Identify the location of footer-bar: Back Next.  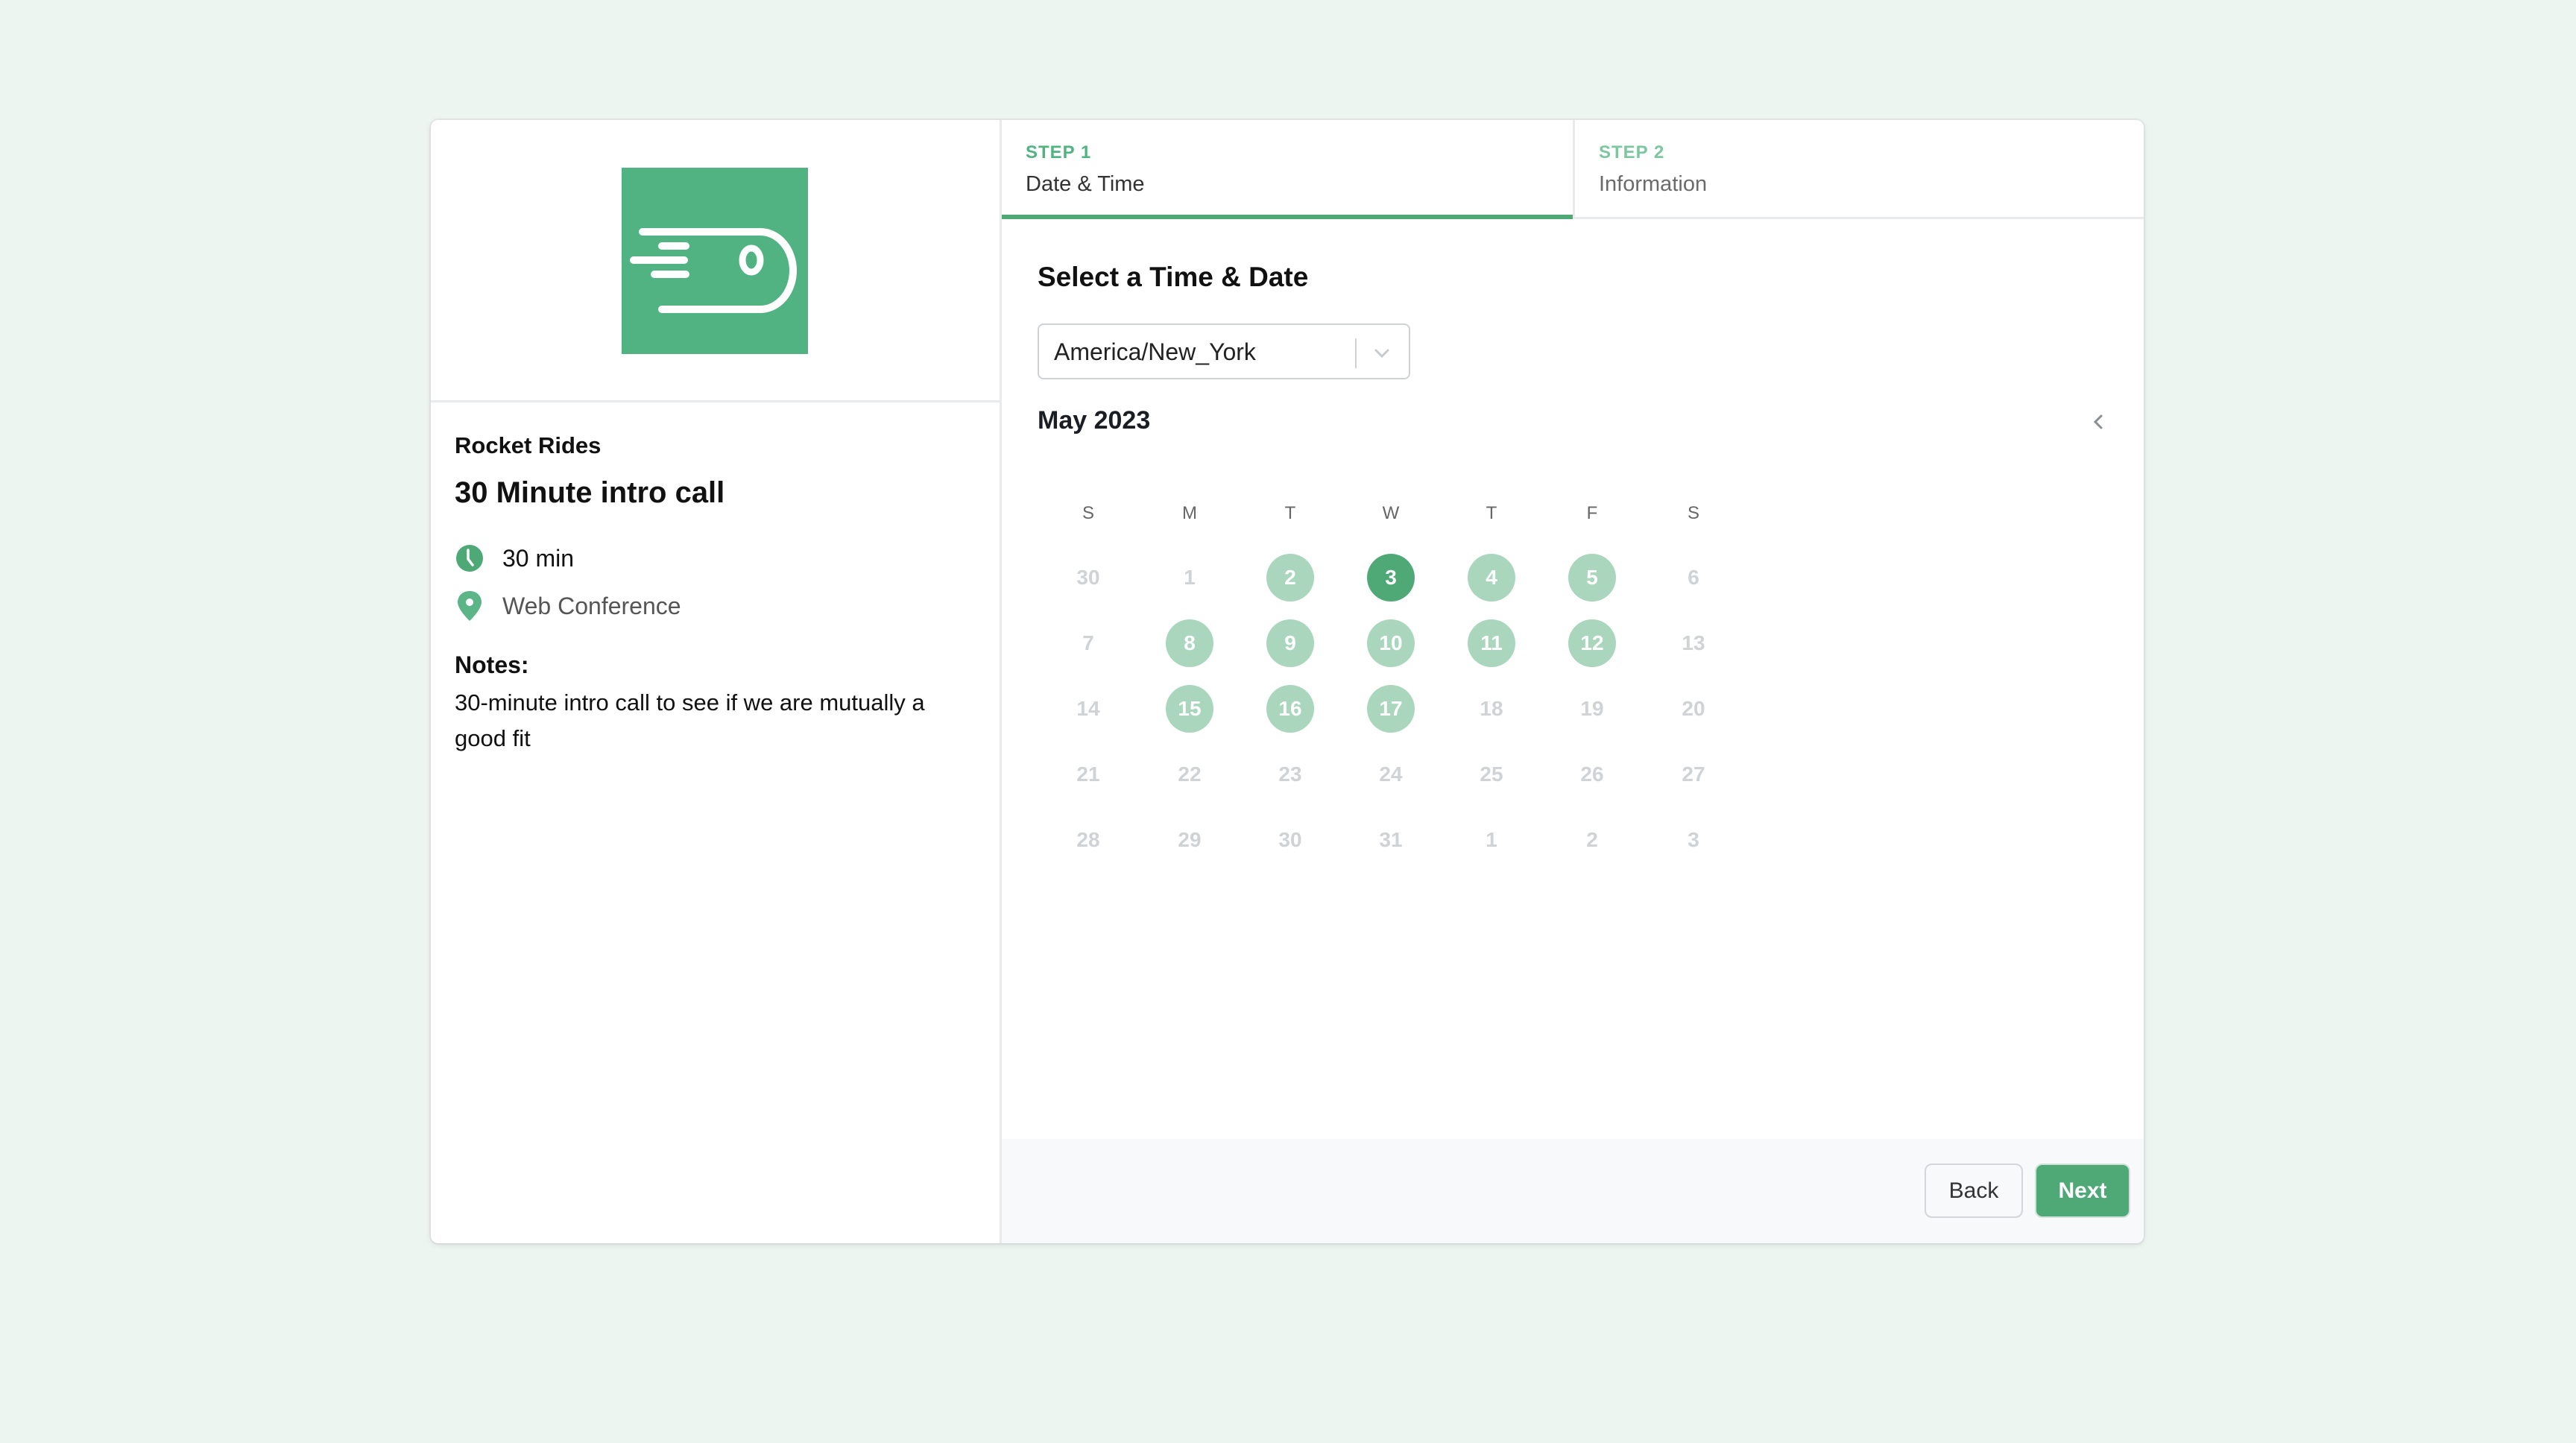
(1573, 1191).